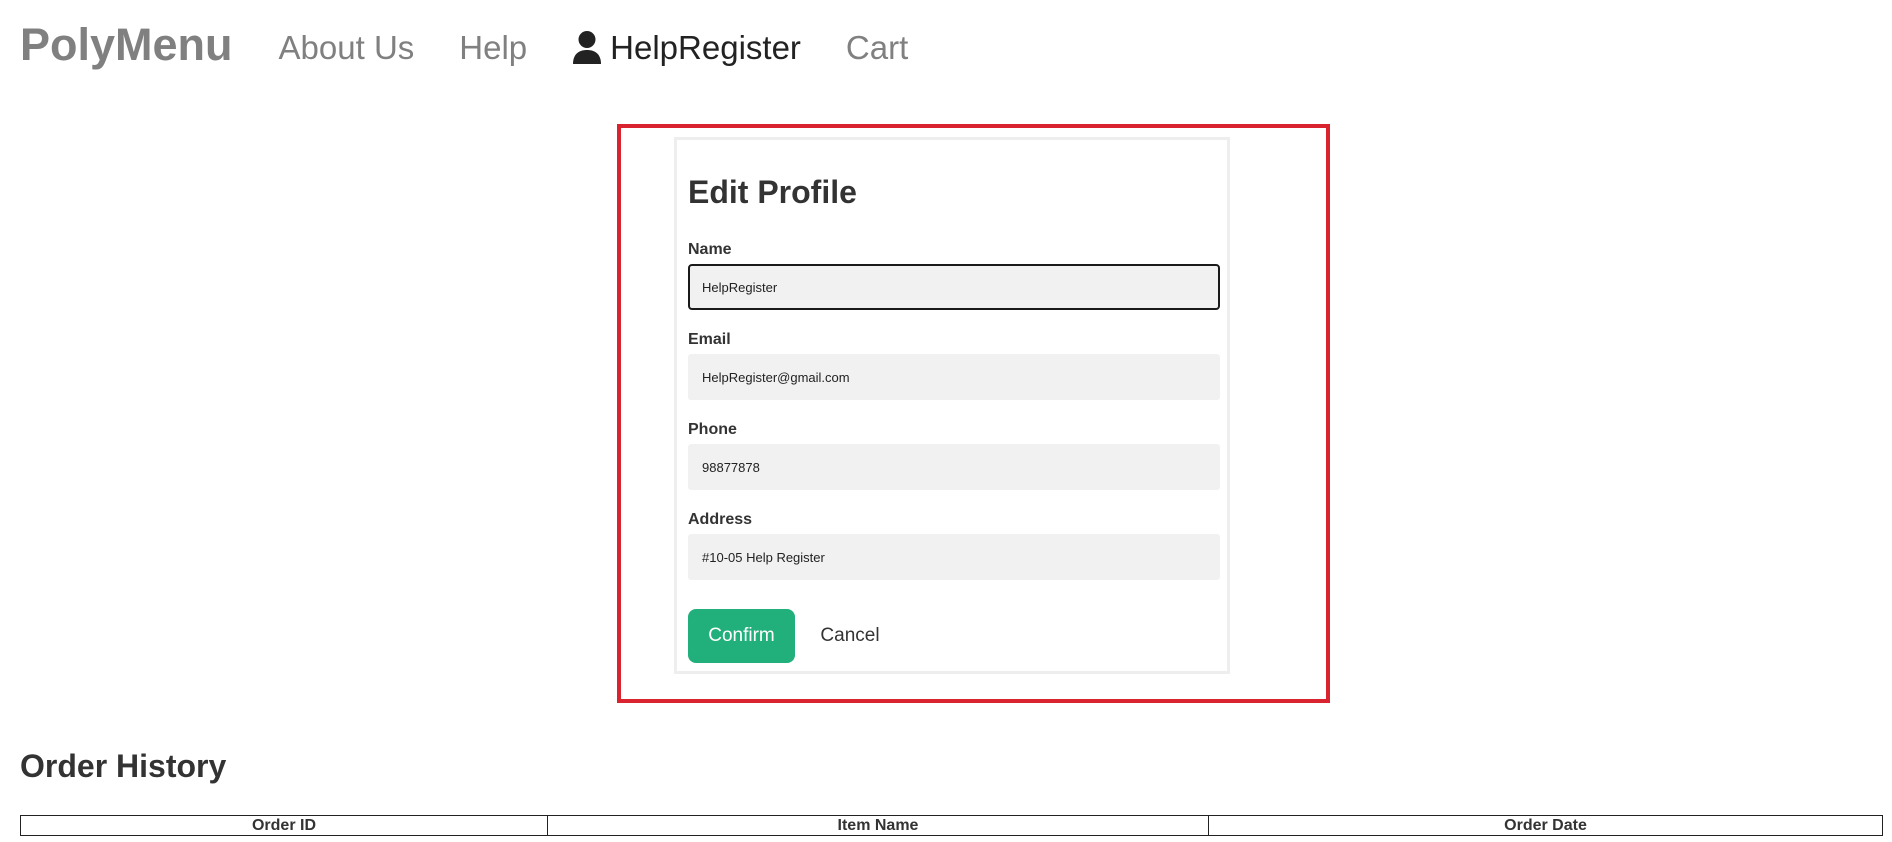 This screenshot has height=842, width=1892. Describe the element at coordinates (850, 636) in the screenshot. I see `cancel-button: Cancel` at that location.